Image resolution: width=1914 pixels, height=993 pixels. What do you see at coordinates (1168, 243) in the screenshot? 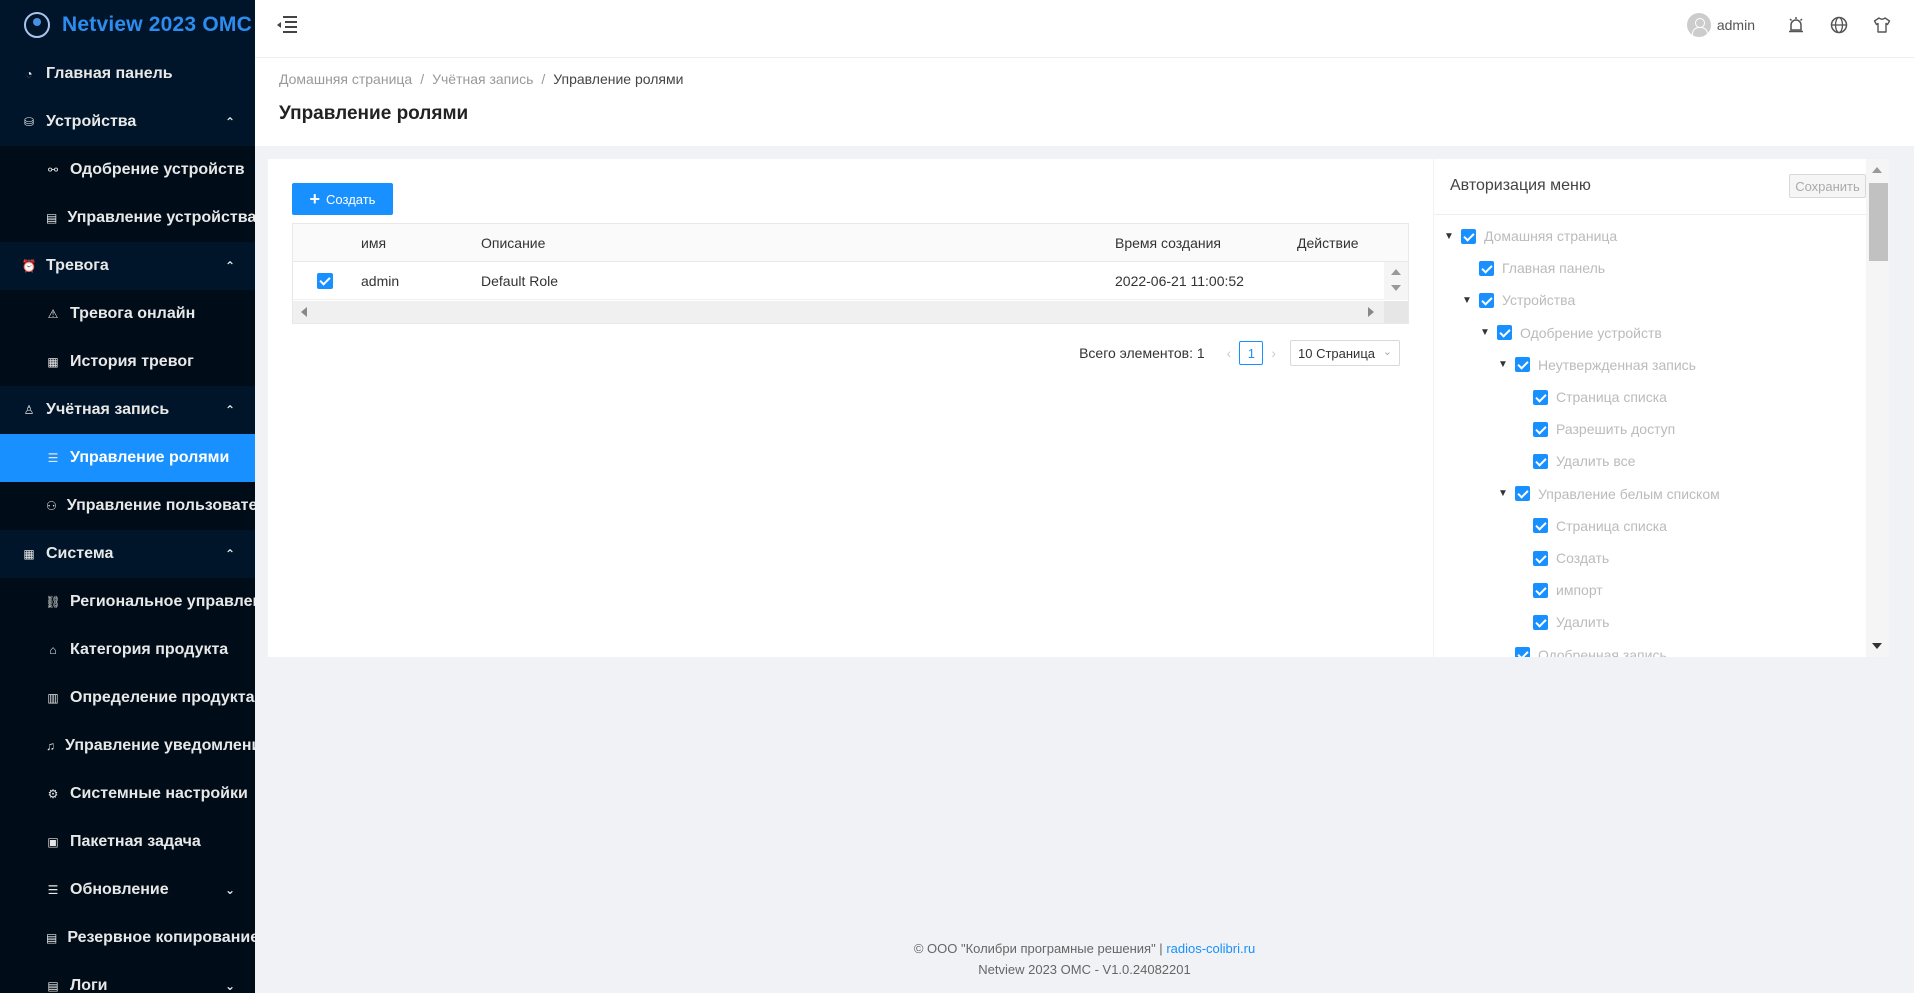
I see `column-created: Время создания` at bounding box center [1168, 243].